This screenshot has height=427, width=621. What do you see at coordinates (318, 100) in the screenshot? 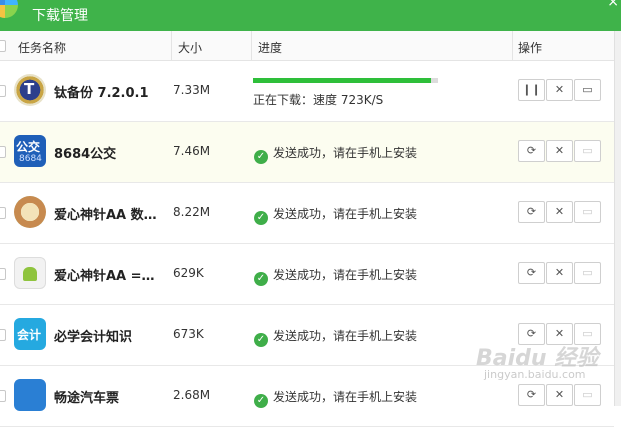
I see `download-speed-text: 正在下载：速度 723K/S` at bounding box center [318, 100].